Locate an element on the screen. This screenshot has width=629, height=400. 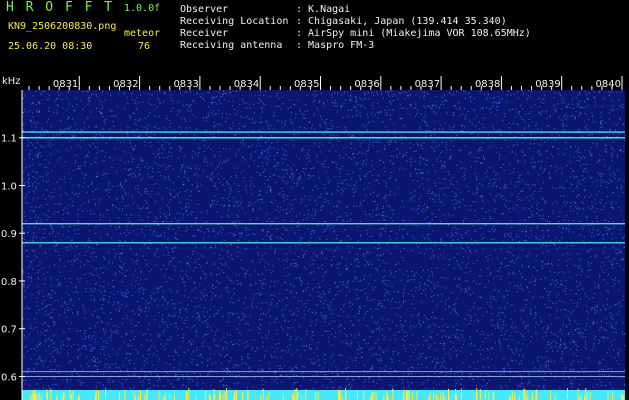
meteor-label: meteor is located at coordinates (142, 33).